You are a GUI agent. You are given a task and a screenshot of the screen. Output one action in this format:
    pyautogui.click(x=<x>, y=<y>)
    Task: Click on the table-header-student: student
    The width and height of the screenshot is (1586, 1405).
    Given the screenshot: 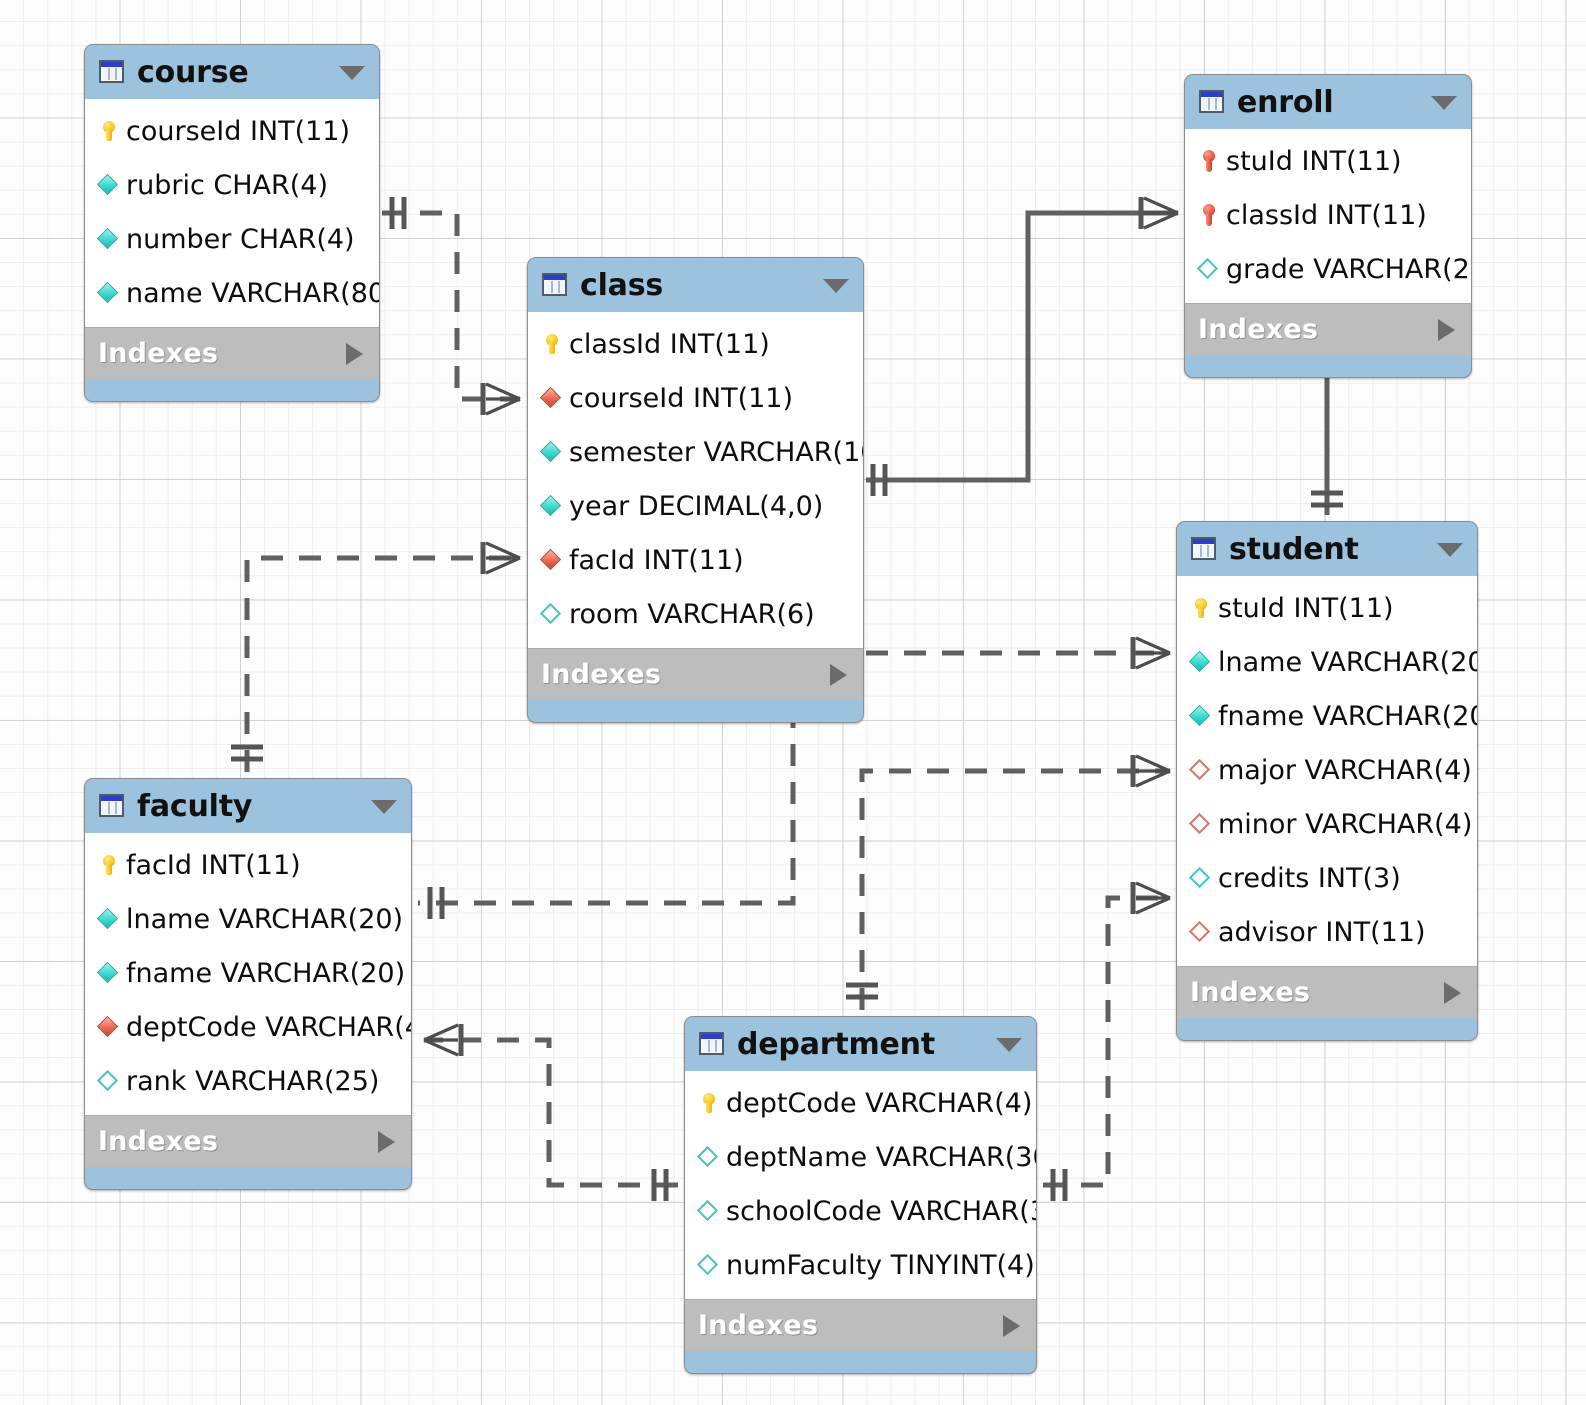 What is the action you would take?
    pyautogui.click(x=1327, y=549)
    